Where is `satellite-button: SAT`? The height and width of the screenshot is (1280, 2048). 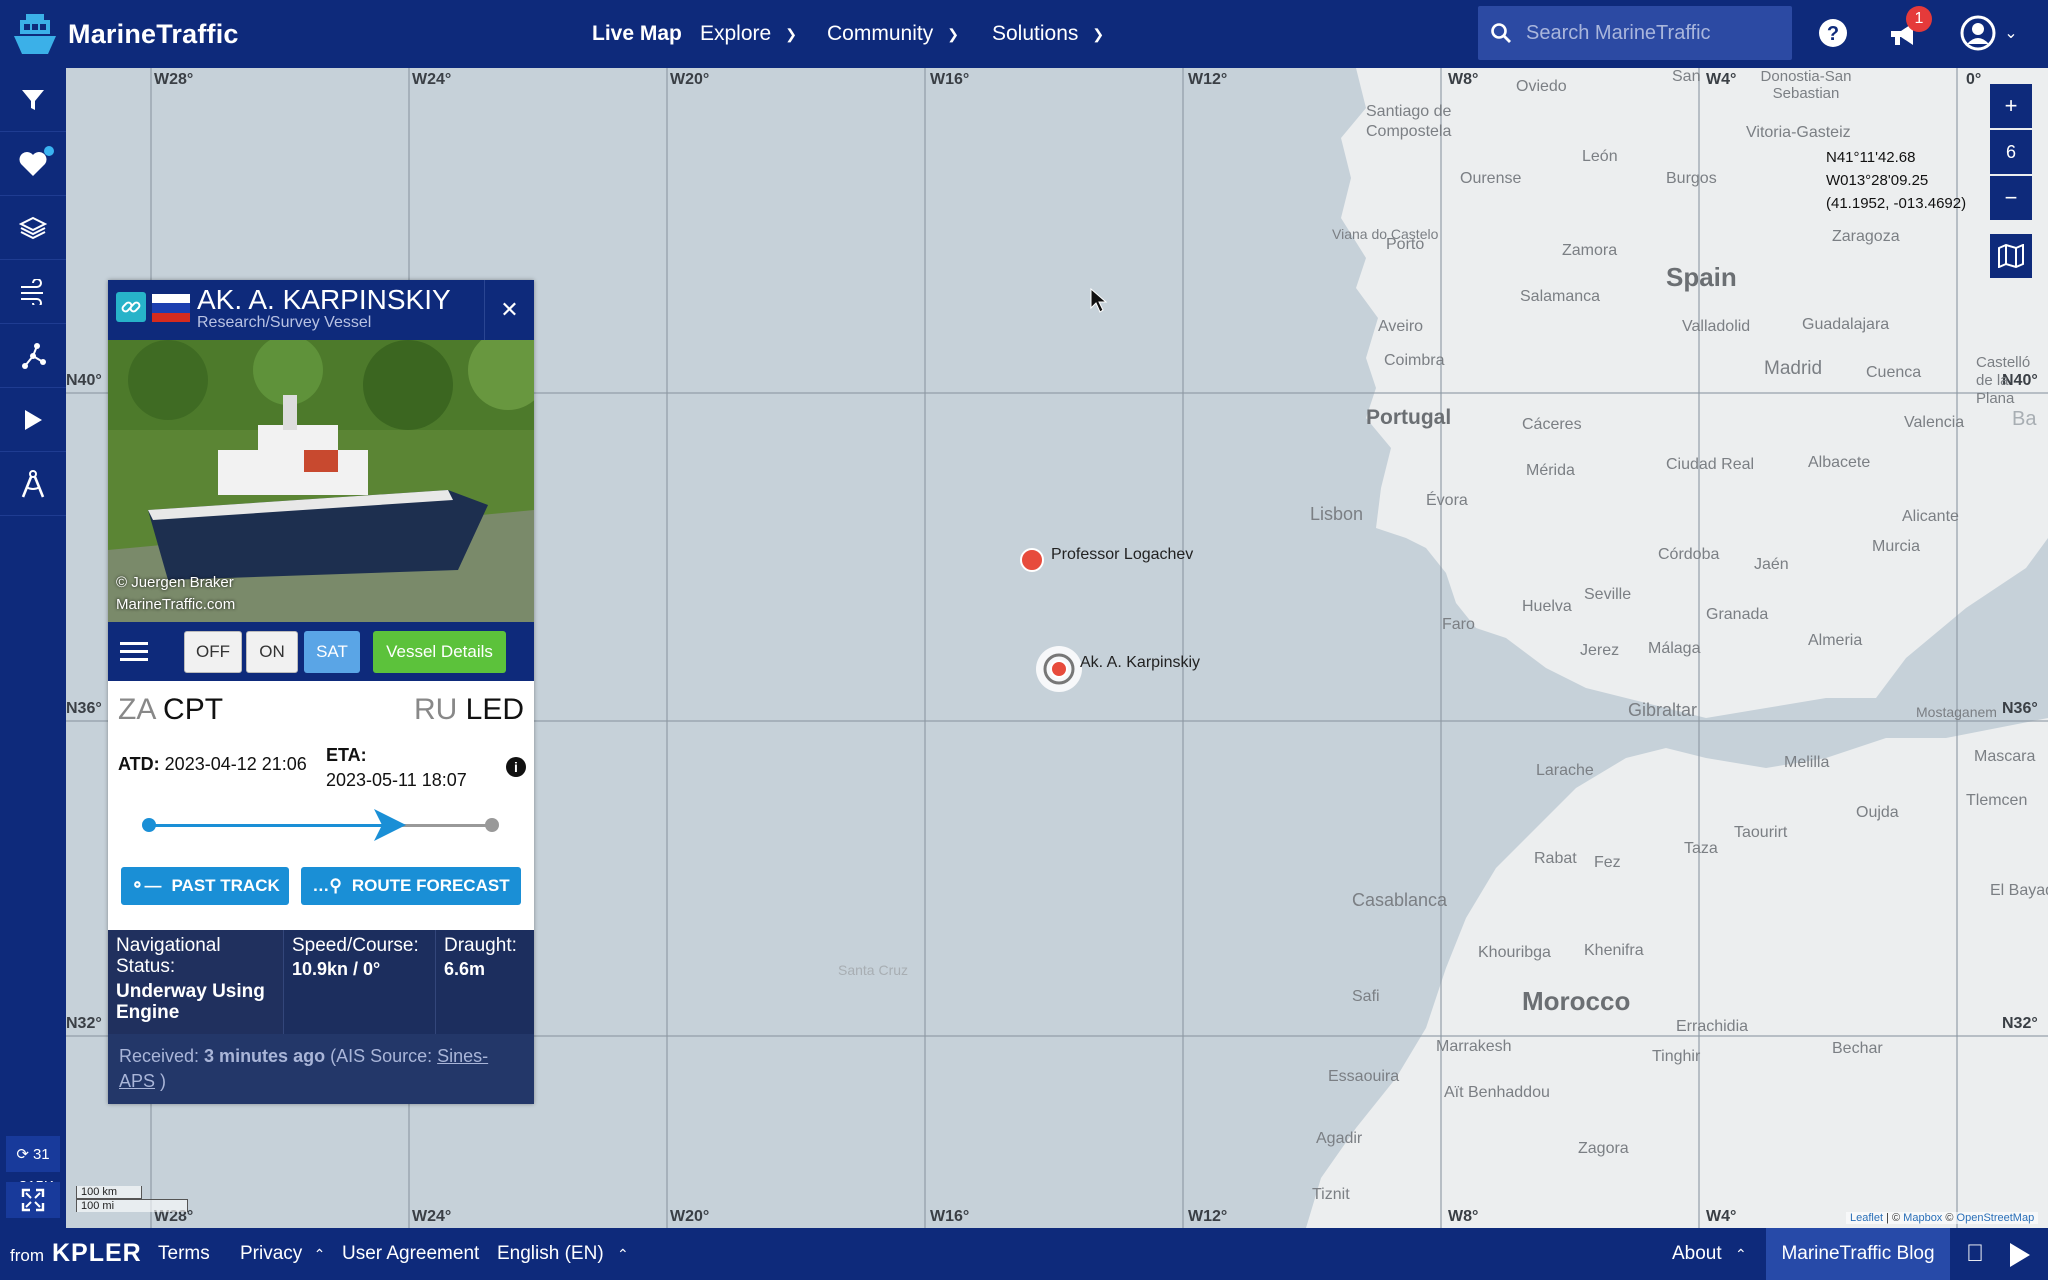
satellite-button: SAT is located at coordinates (332, 652).